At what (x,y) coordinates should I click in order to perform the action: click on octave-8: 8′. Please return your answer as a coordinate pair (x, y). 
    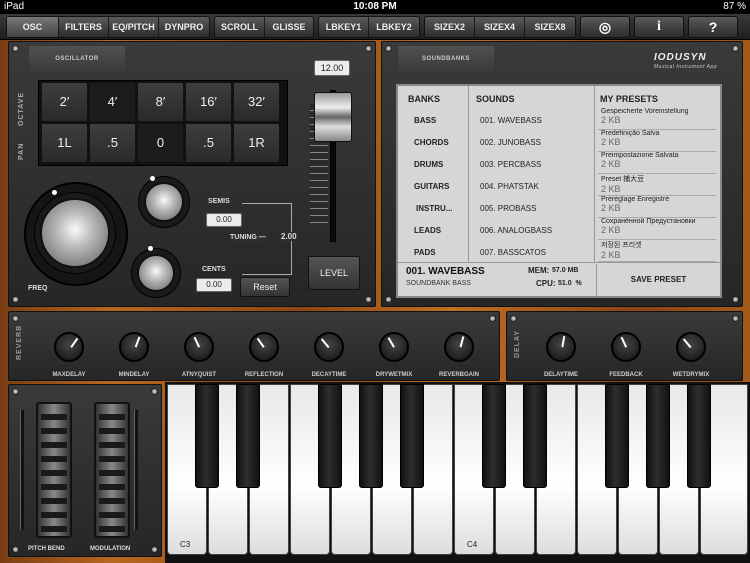
    Looking at the image, I should click on (160, 102).